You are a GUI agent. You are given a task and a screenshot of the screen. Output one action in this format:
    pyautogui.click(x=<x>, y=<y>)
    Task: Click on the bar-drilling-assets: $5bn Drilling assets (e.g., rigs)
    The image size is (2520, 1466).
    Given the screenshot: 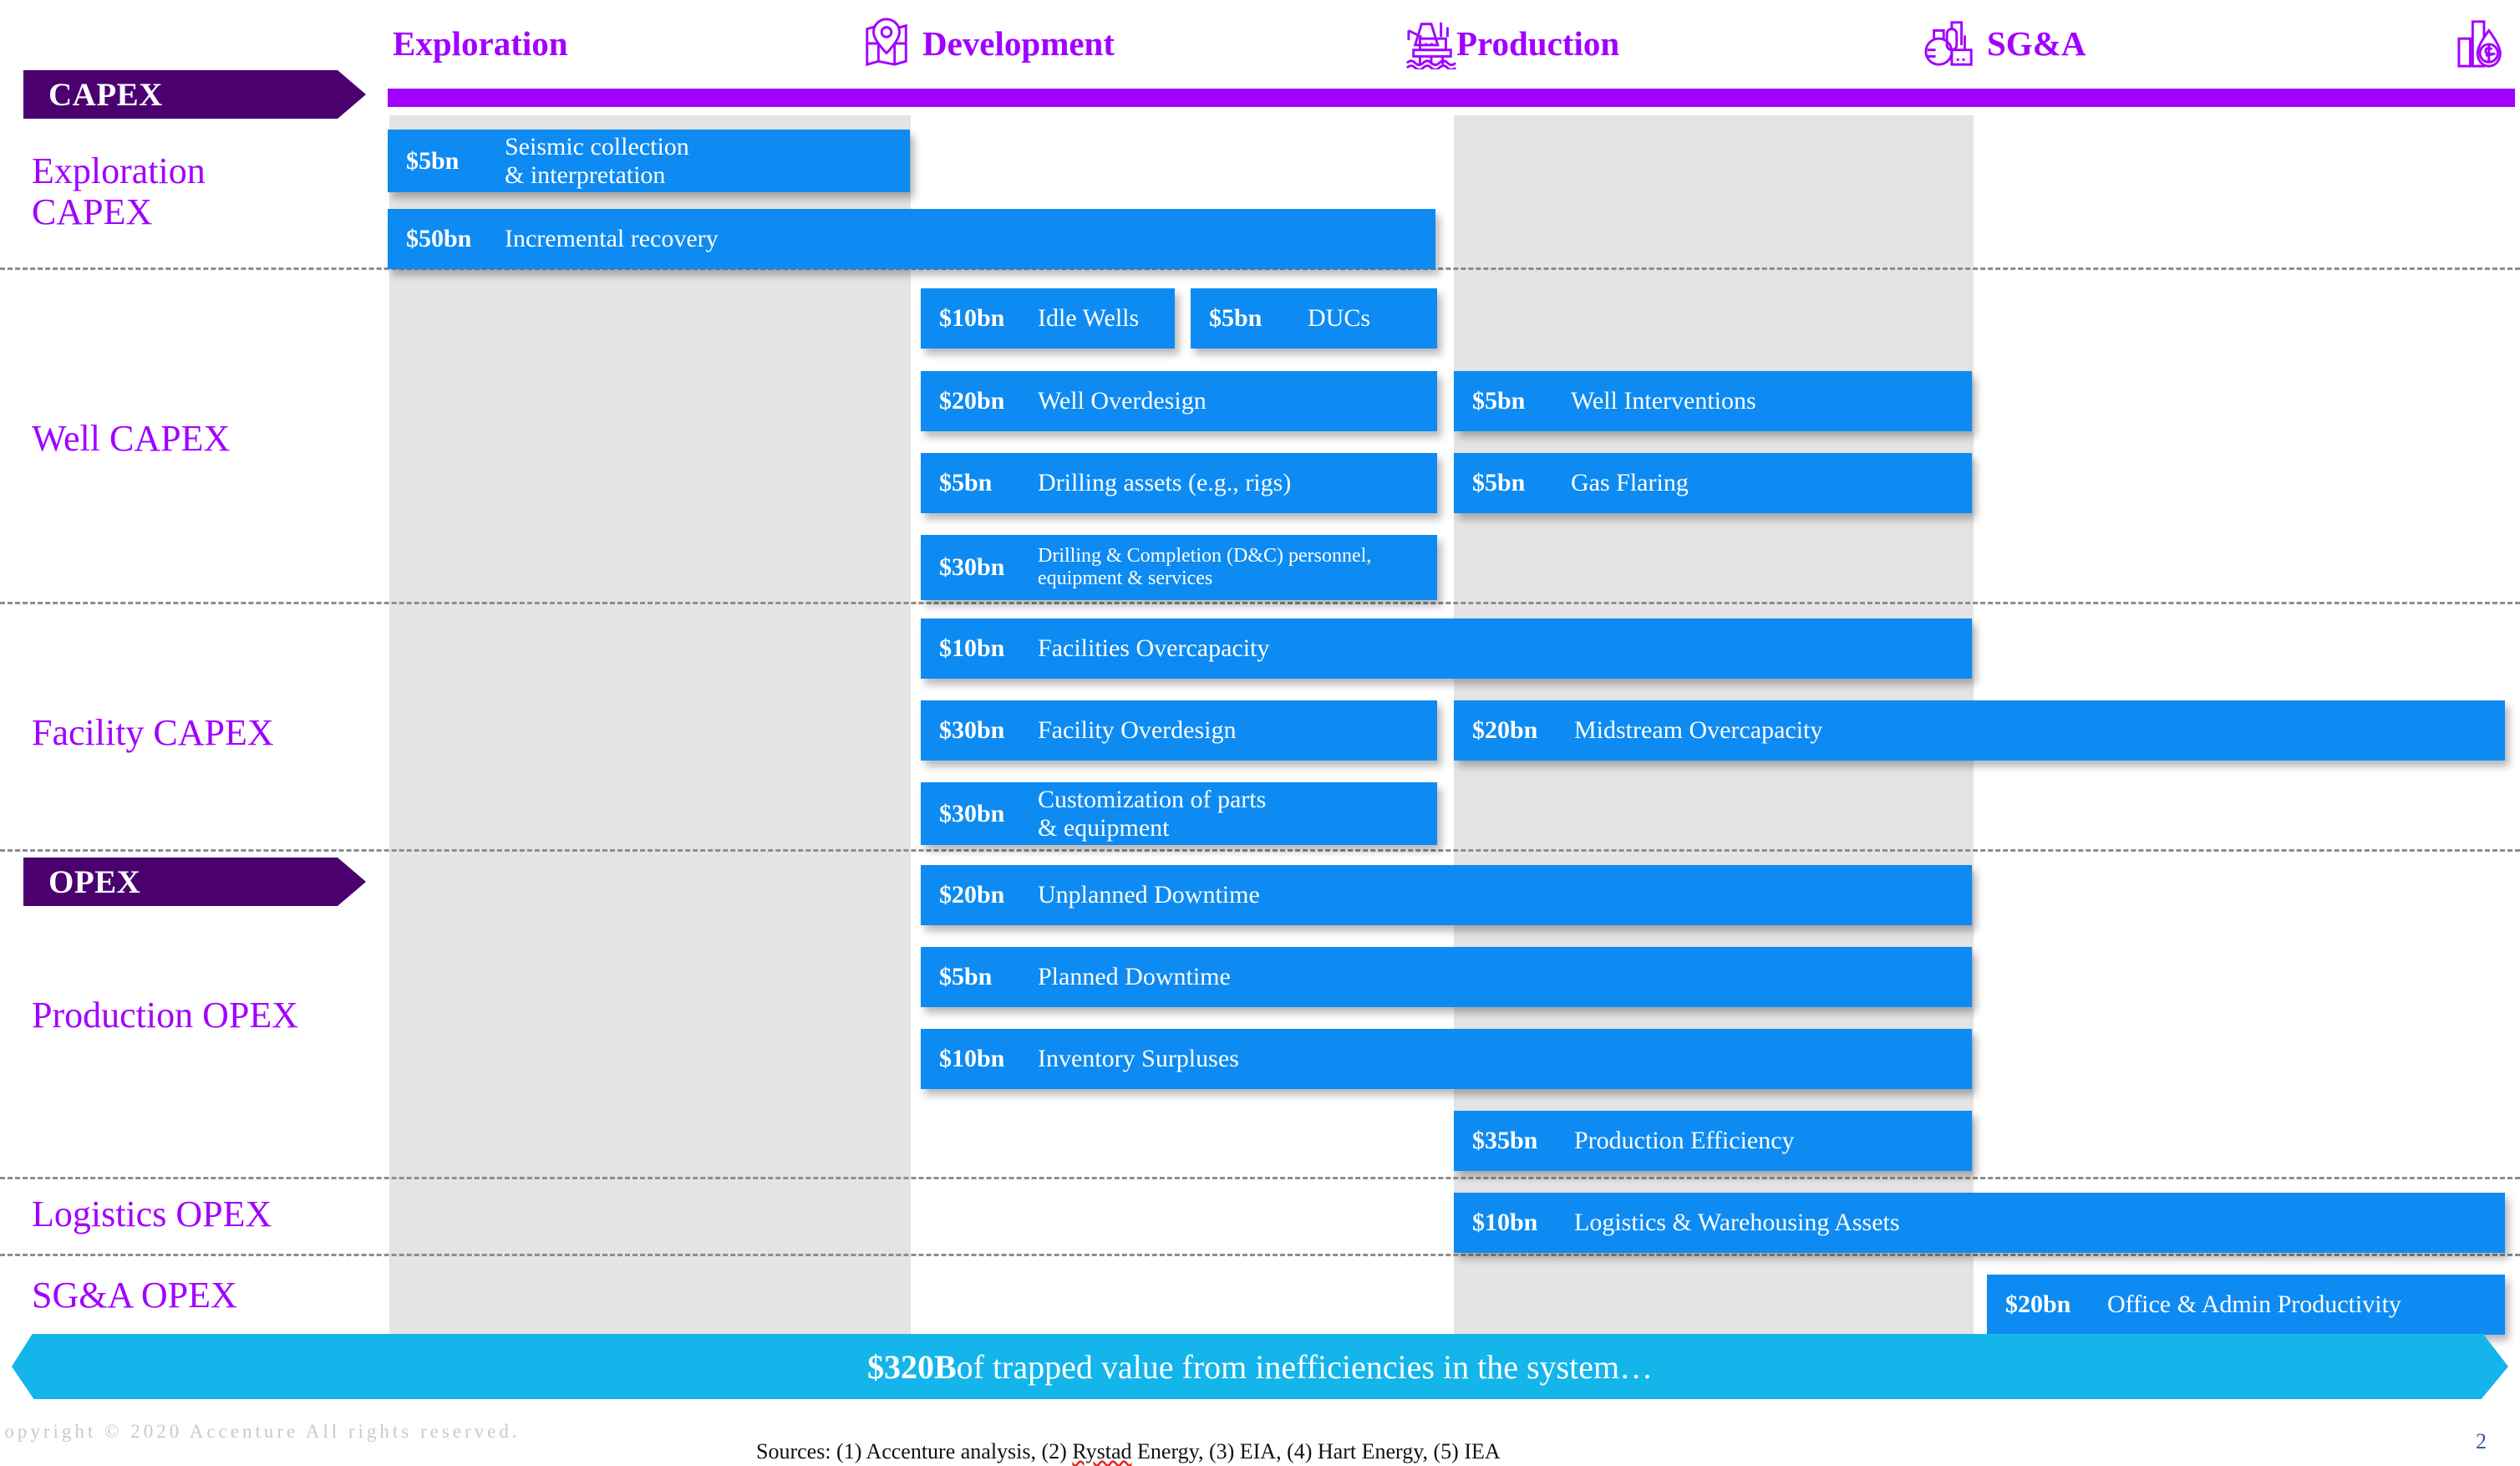 What is the action you would take?
    pyautogui.click(x=1179, y=483)
    